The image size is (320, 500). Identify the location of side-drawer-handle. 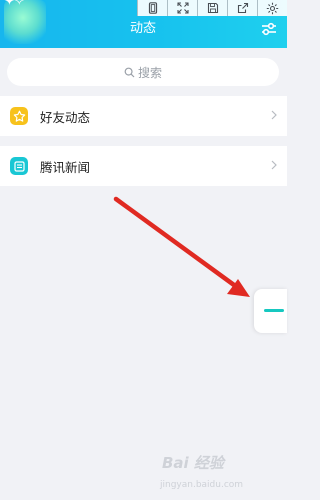
(270, 311).